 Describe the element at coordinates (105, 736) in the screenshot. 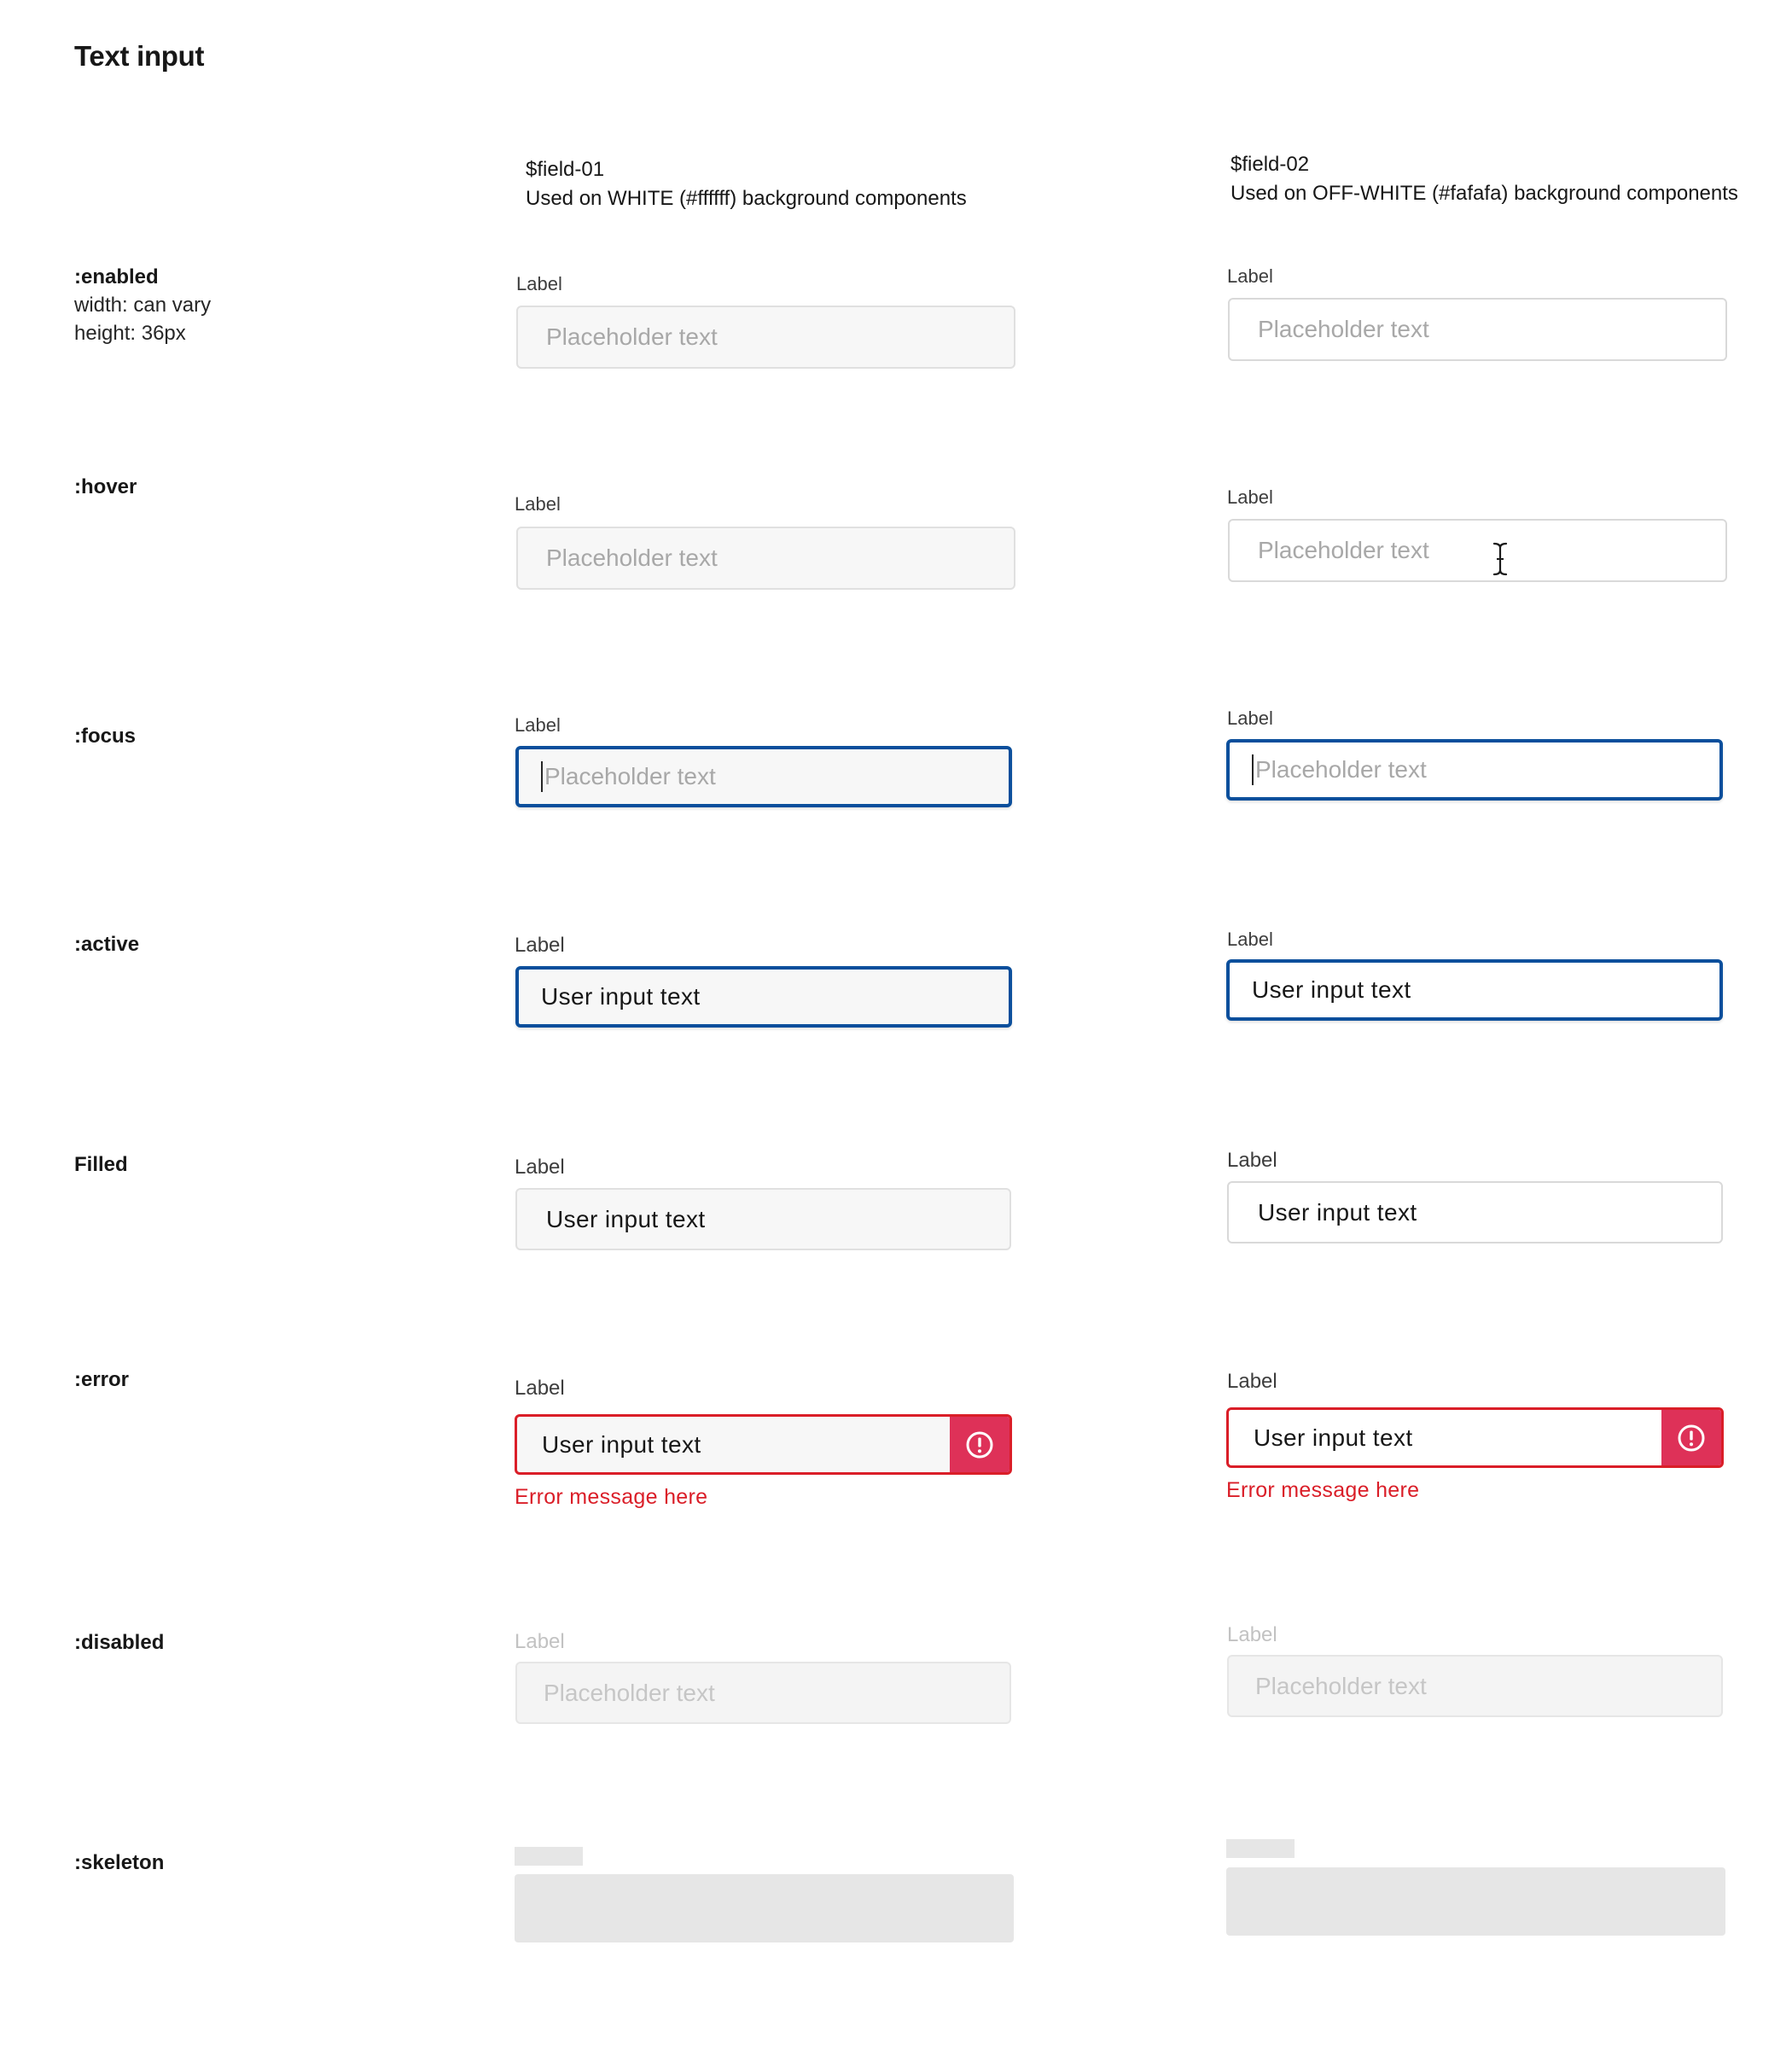

I see `row-label-focus: :focus` at that location.